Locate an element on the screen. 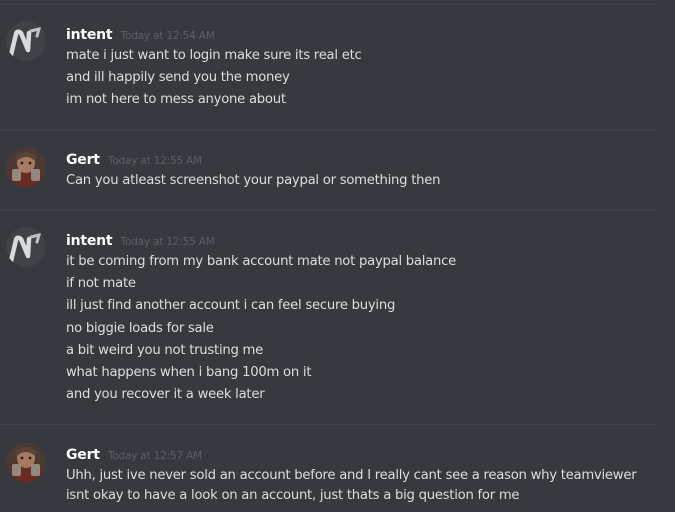  message-text: and ill happily send you the money is located at coordinates (178, 78).